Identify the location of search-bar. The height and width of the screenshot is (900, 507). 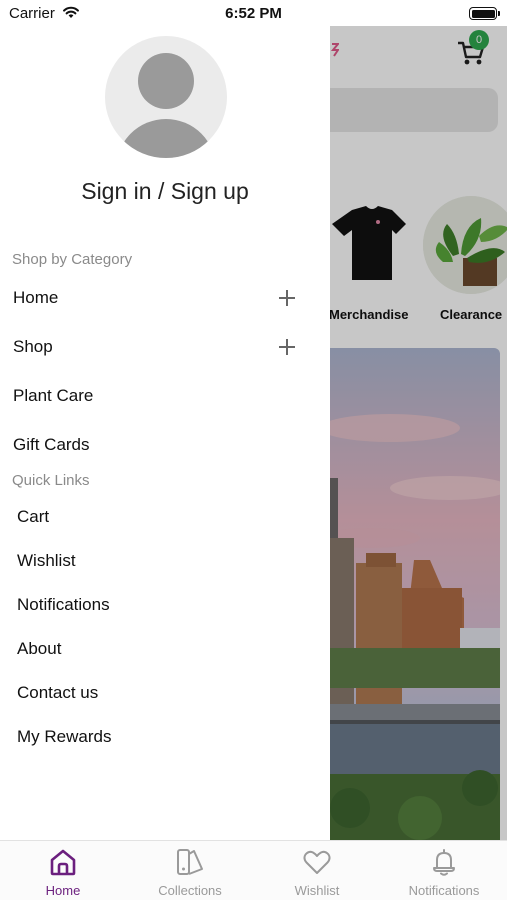
(414, 110).